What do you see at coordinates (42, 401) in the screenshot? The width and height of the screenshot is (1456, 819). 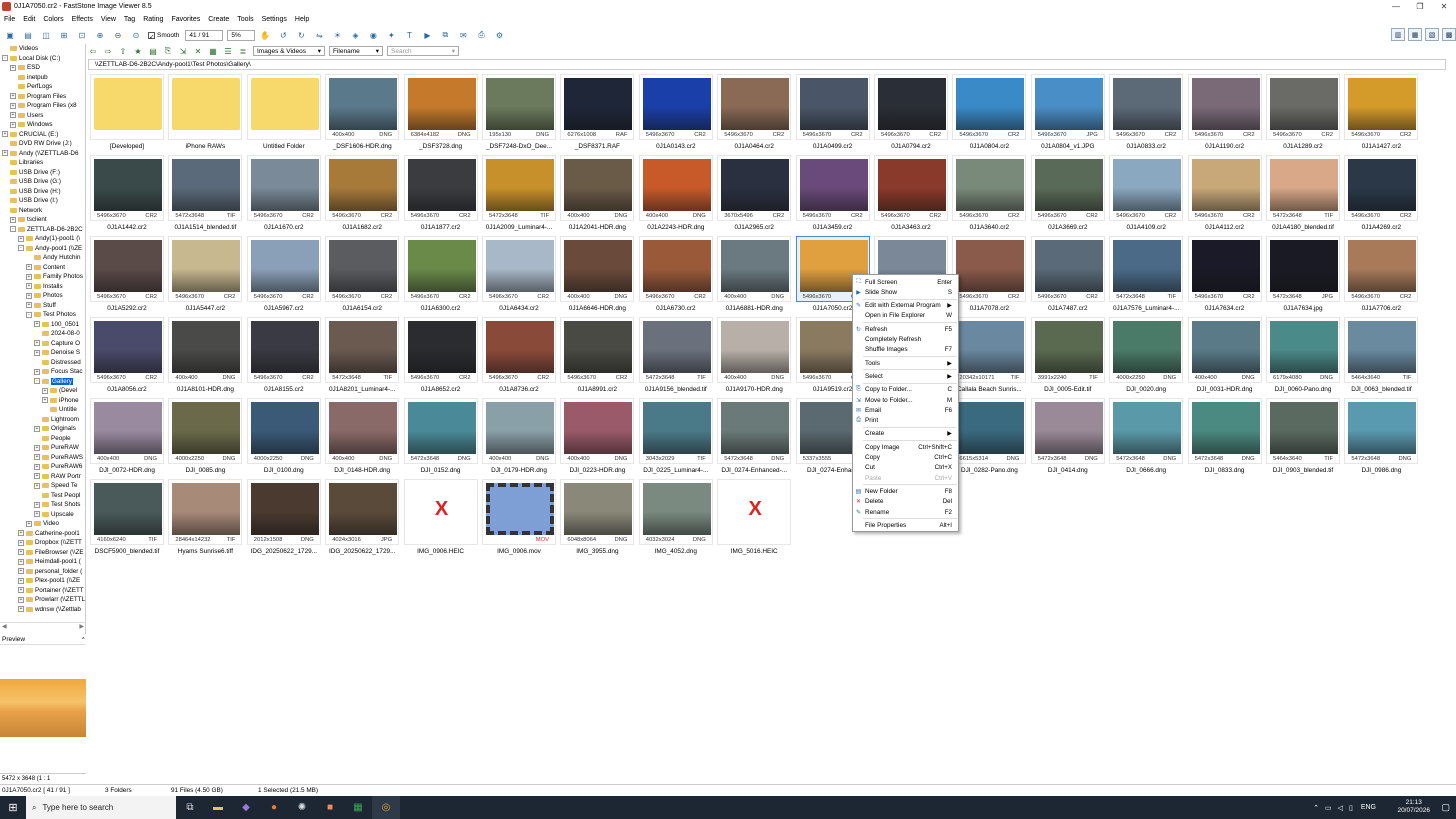 I see `tree-item: + iPhone` at bounding box center [42, 401].